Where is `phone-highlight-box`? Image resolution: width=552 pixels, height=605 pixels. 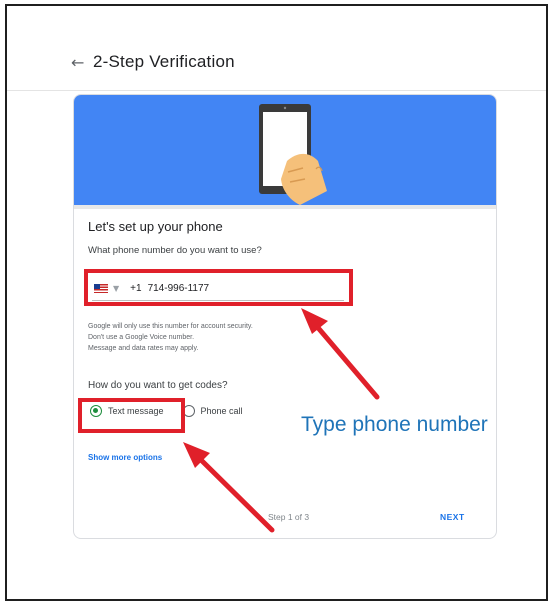 phone-highlight-box is located at coordinates (218, 287).